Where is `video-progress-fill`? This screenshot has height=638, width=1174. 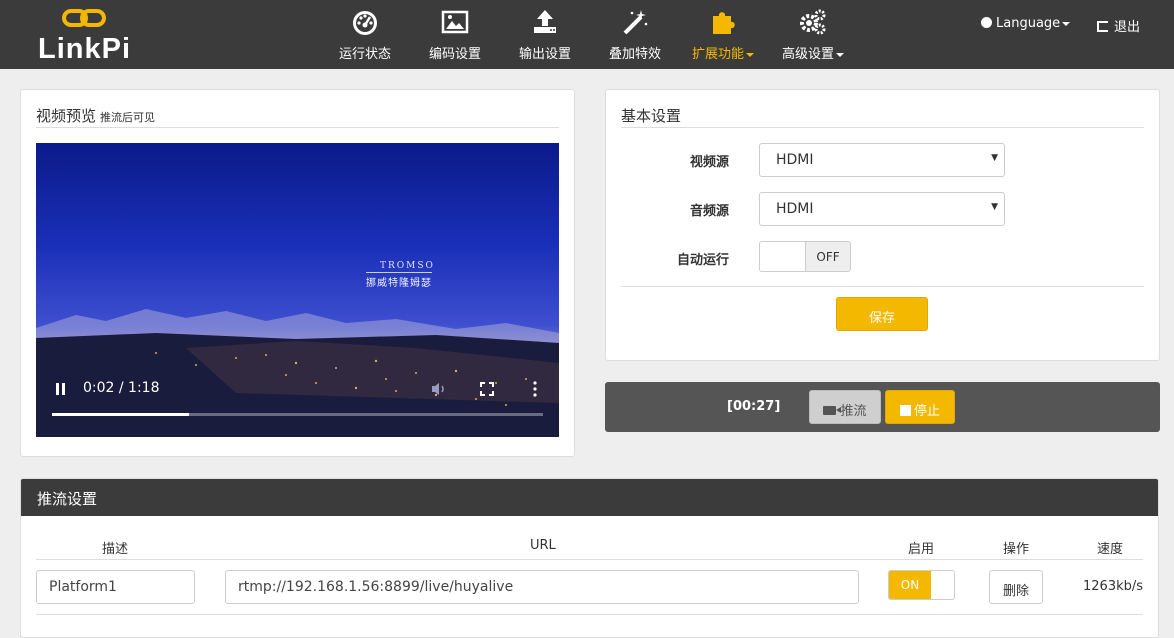 video-progress-fill is located at coordinates (121, 414).